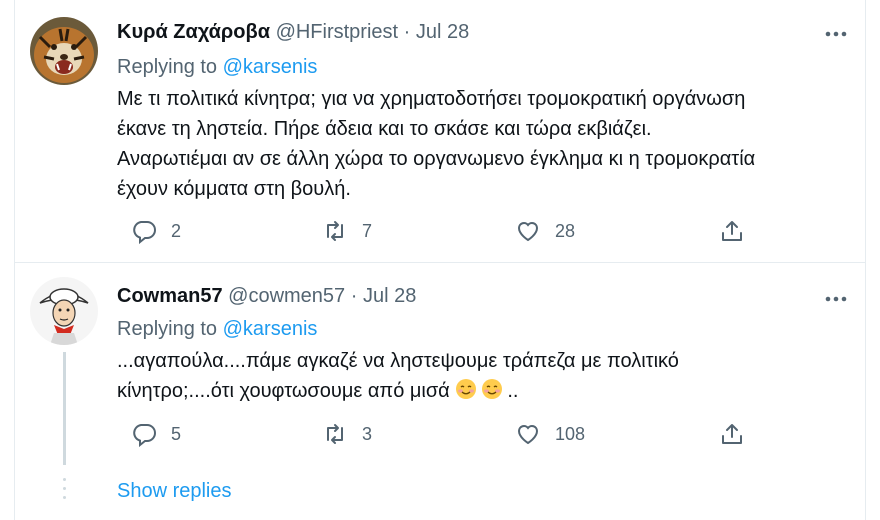  Describe the element at coordinates (193, 32) in the screenshot. I see `display-name: Κυρά Ζαχάροβα` at that location.